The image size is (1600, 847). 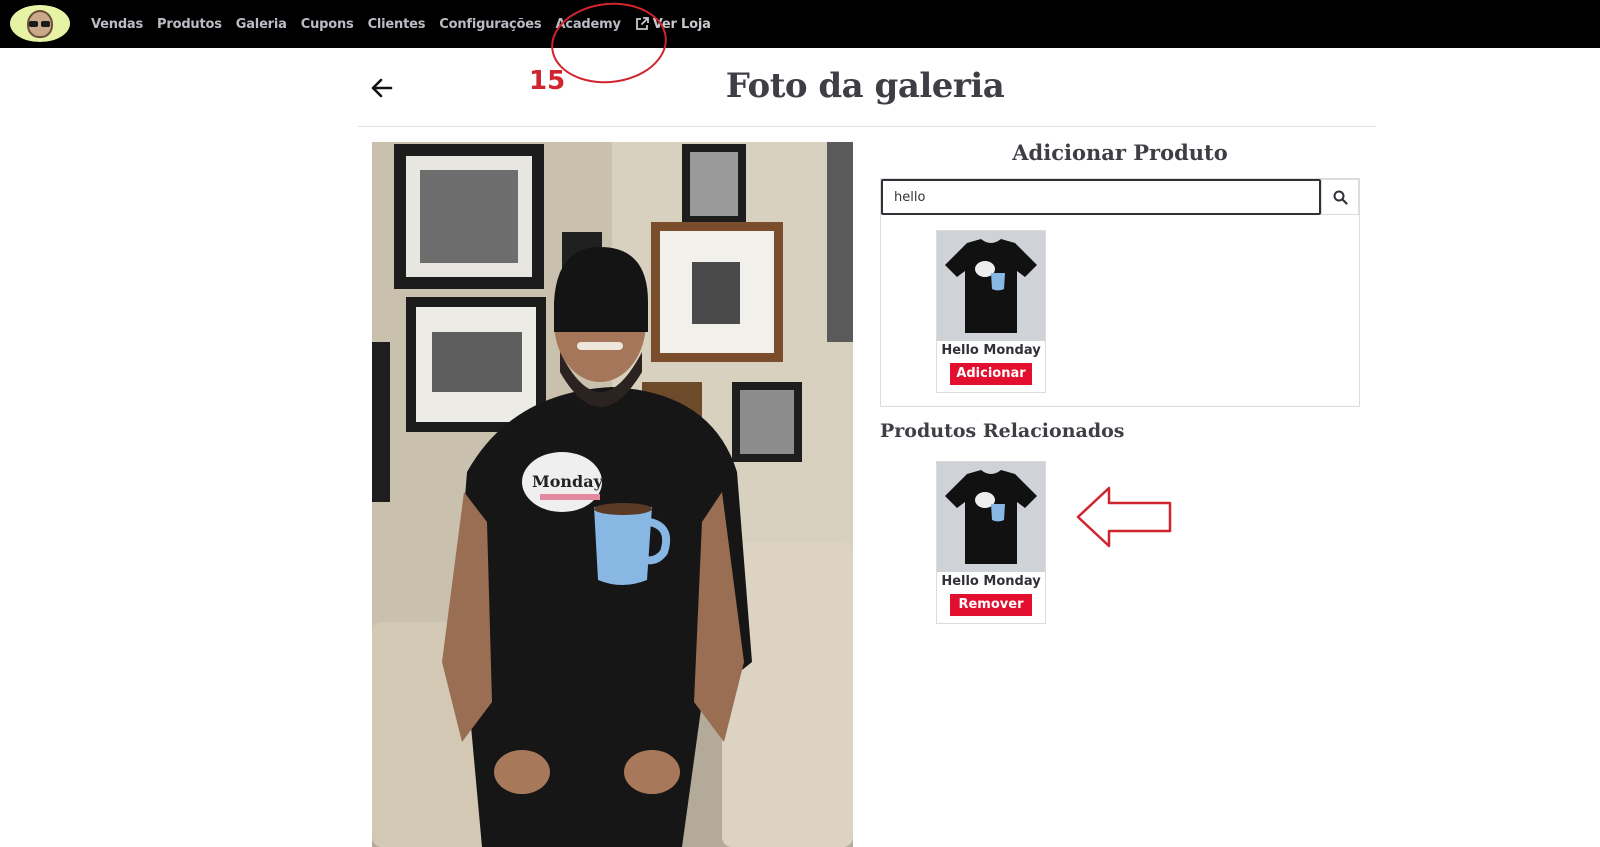 I want to click on search-result-card: Hello Monday Adicionar, so click(x=991, y=311).